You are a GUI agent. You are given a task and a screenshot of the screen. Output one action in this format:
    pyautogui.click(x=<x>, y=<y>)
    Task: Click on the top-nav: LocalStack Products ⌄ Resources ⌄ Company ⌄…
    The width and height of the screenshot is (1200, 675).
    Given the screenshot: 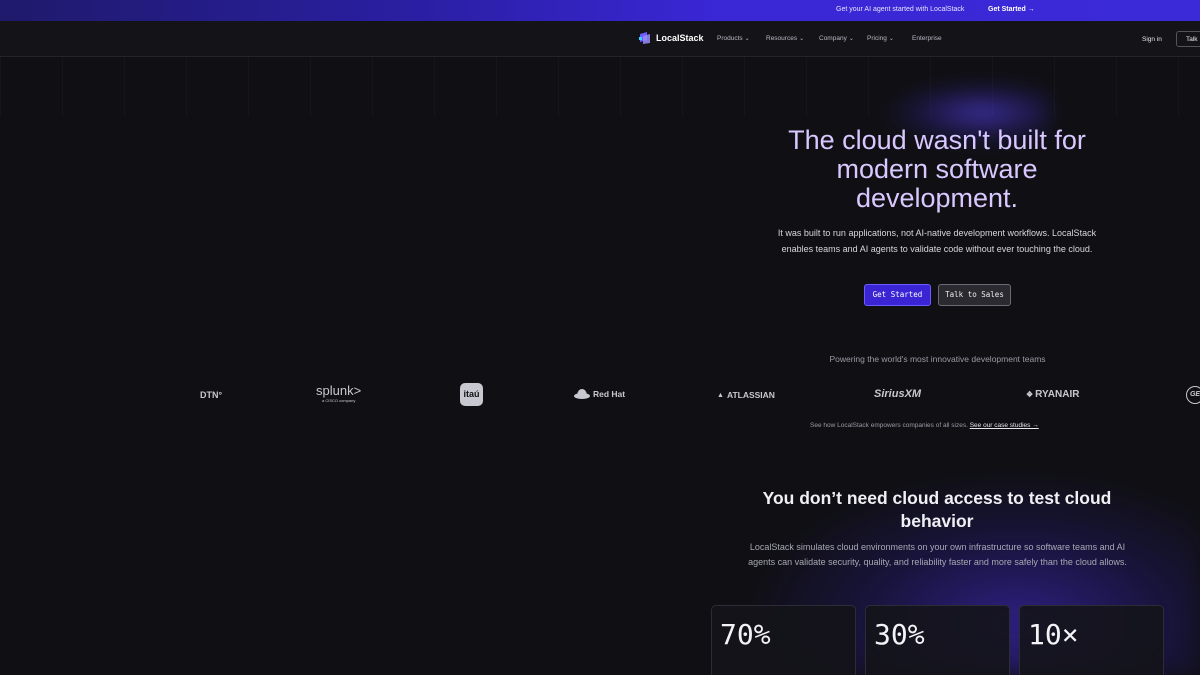 What is the action you would take?
    pyautogui.click(x=600, y=39)
    